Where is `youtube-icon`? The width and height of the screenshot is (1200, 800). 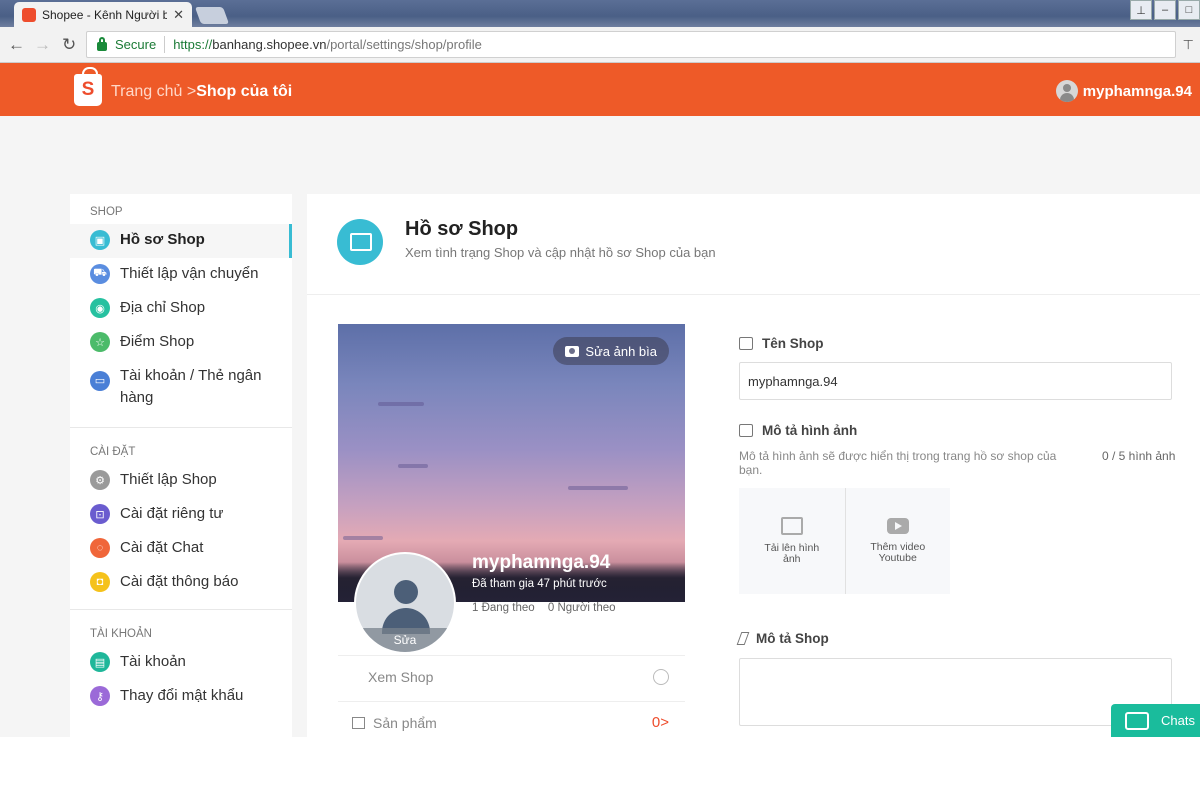 youtube-icon is located at coordinates (897, 526).